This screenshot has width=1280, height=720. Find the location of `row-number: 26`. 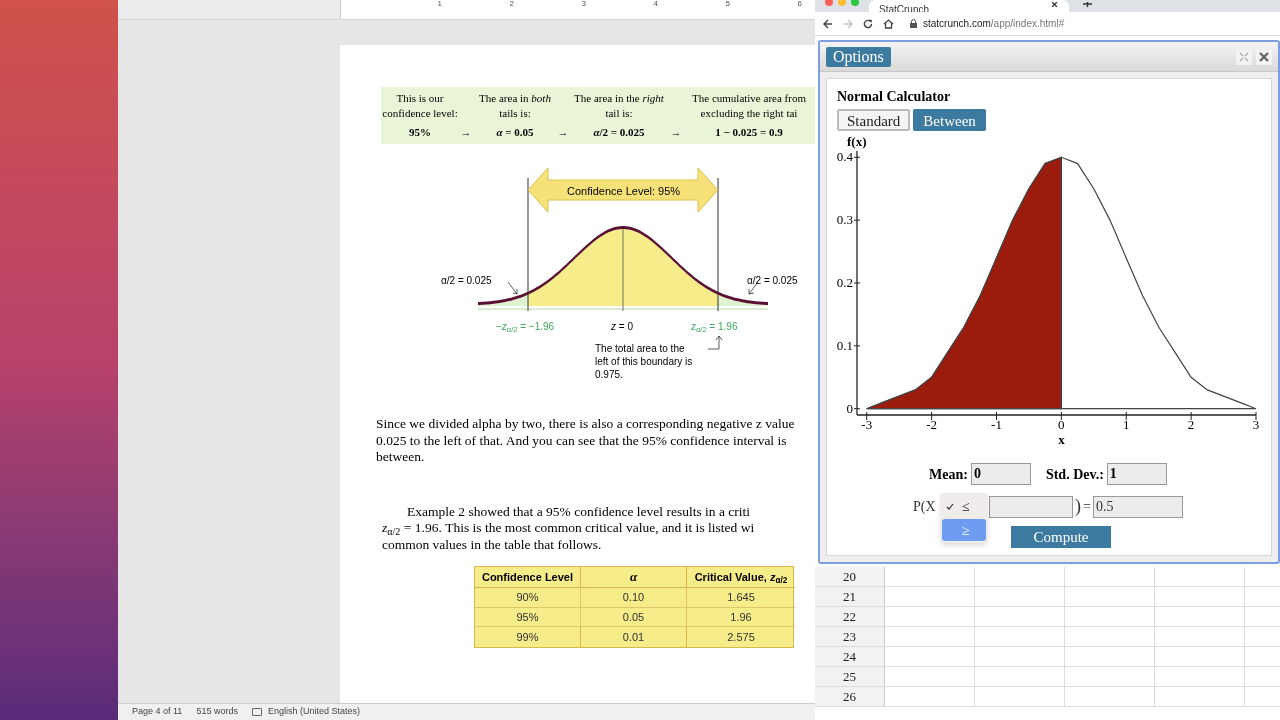

row-number: 26 is located at coordinates (850, 696).